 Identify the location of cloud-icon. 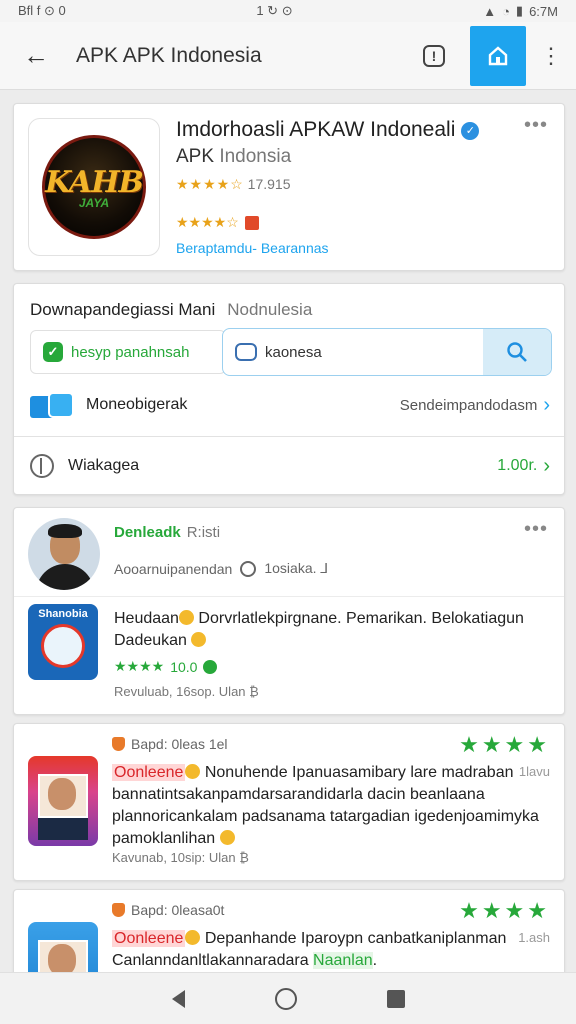
(246, 352).